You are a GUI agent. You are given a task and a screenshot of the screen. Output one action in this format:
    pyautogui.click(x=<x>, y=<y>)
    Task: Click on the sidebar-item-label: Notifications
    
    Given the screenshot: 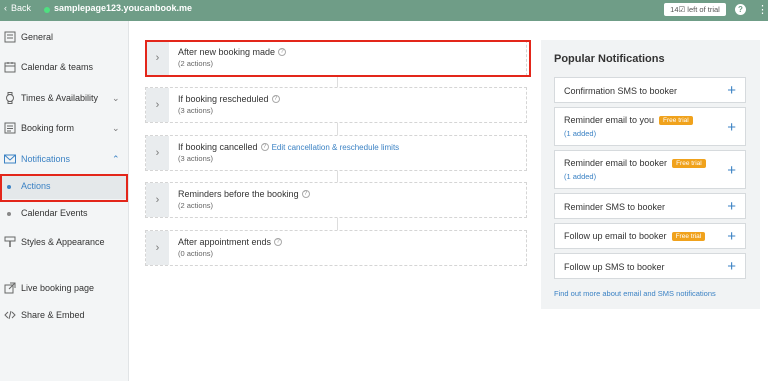 What is the action you would take?
    pyautogui.click(x=46, y=159)
    